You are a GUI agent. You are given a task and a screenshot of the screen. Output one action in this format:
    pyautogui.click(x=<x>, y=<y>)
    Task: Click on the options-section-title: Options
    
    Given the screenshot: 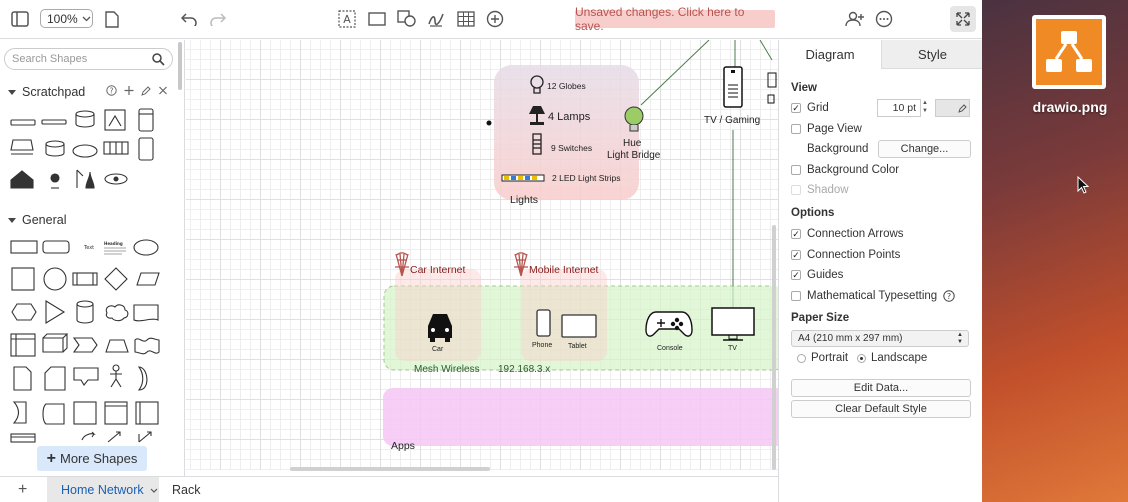 What is the action you would take?
    pyautogui.click(x=813, y=213)
    